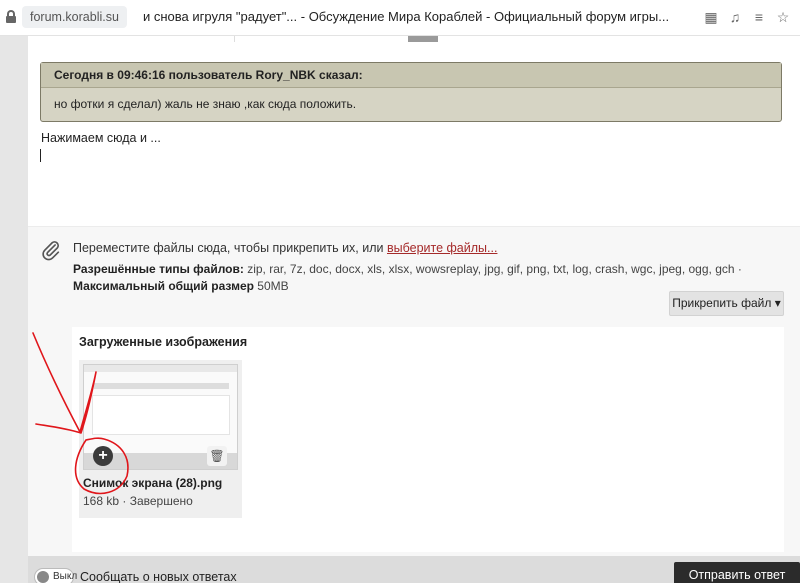 This screenshot has width=800, height=583. I want to click on lock-icon, so click(11, 16).